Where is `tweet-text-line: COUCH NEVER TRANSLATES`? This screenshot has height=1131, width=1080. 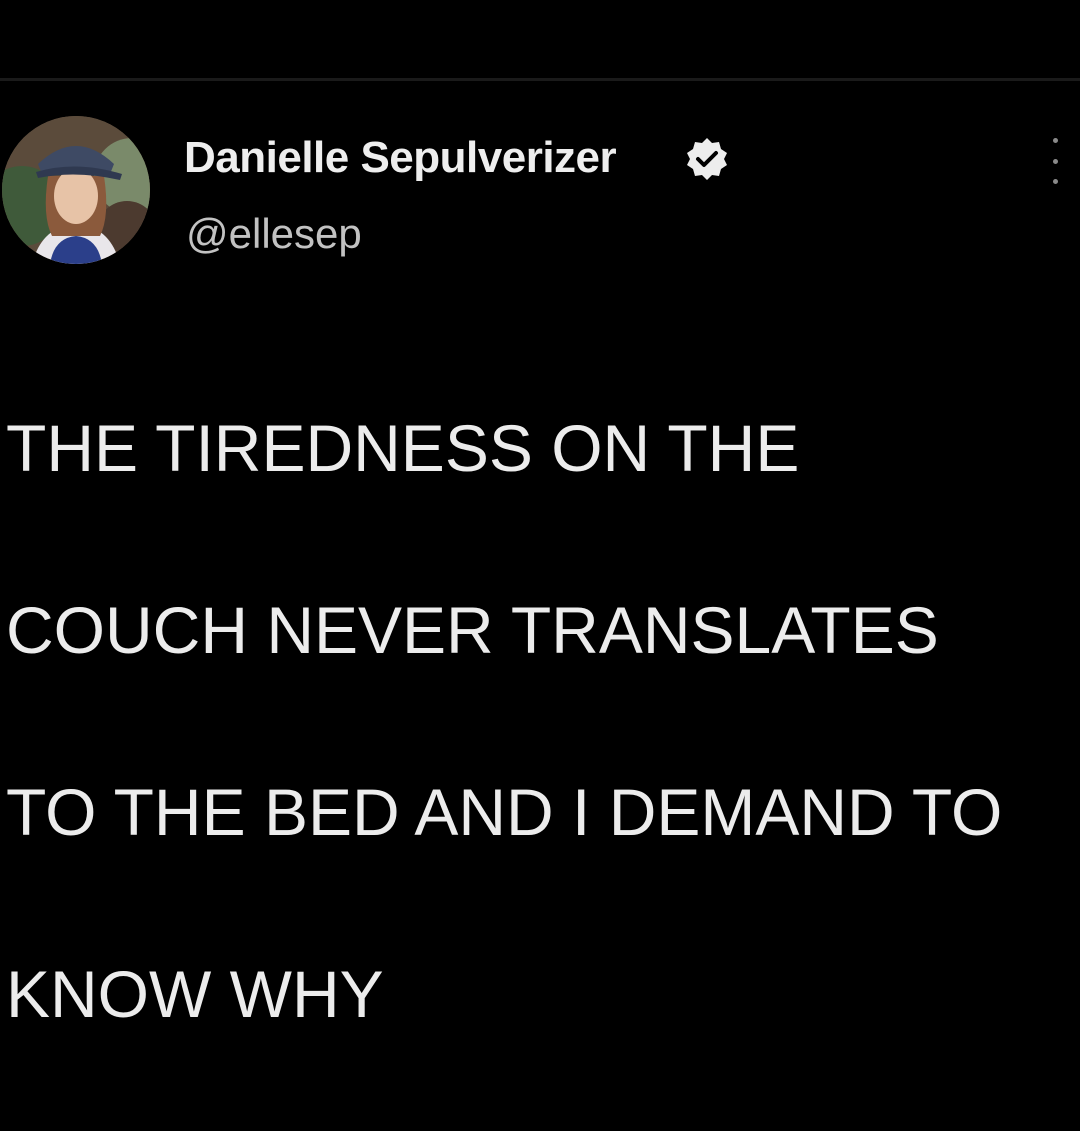
tweet-text-line: COUCH NEVER TRANSLATES is located at coordinates (472, 630).